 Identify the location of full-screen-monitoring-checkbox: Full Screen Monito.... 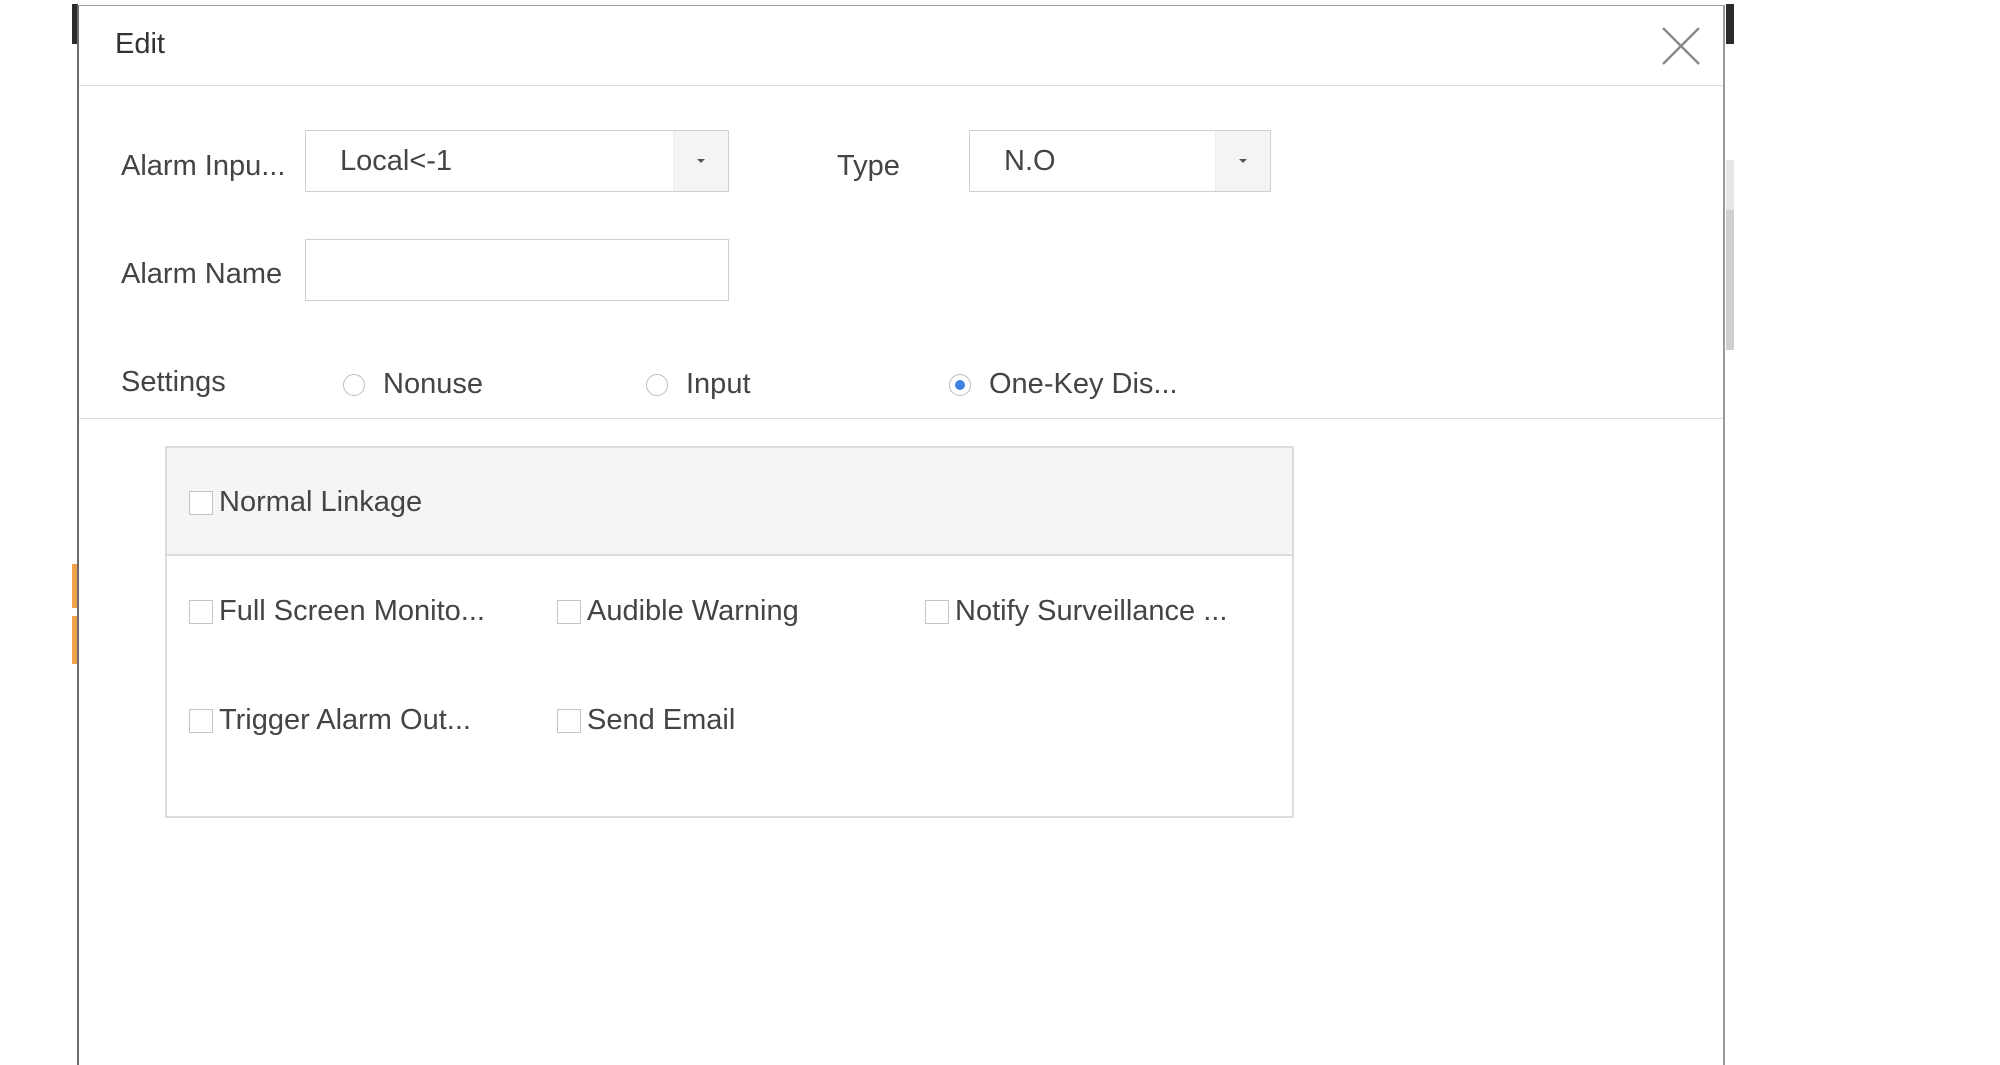
(337, 611).